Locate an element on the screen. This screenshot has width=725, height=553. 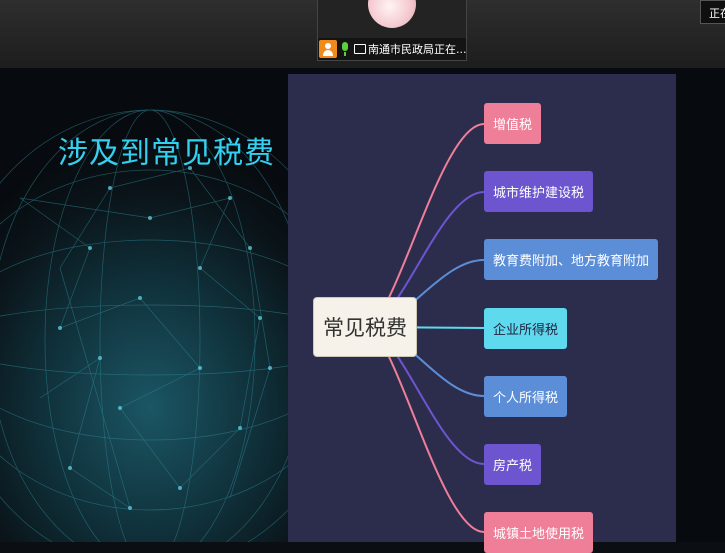
root-node-label: 常见税费 is located at coordinates (365, 328).